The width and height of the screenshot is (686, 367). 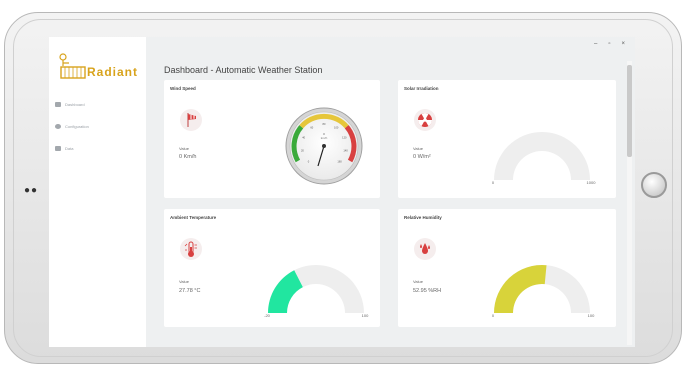 I want to click on maximize-button: ▫, so click(x=609, y=44).